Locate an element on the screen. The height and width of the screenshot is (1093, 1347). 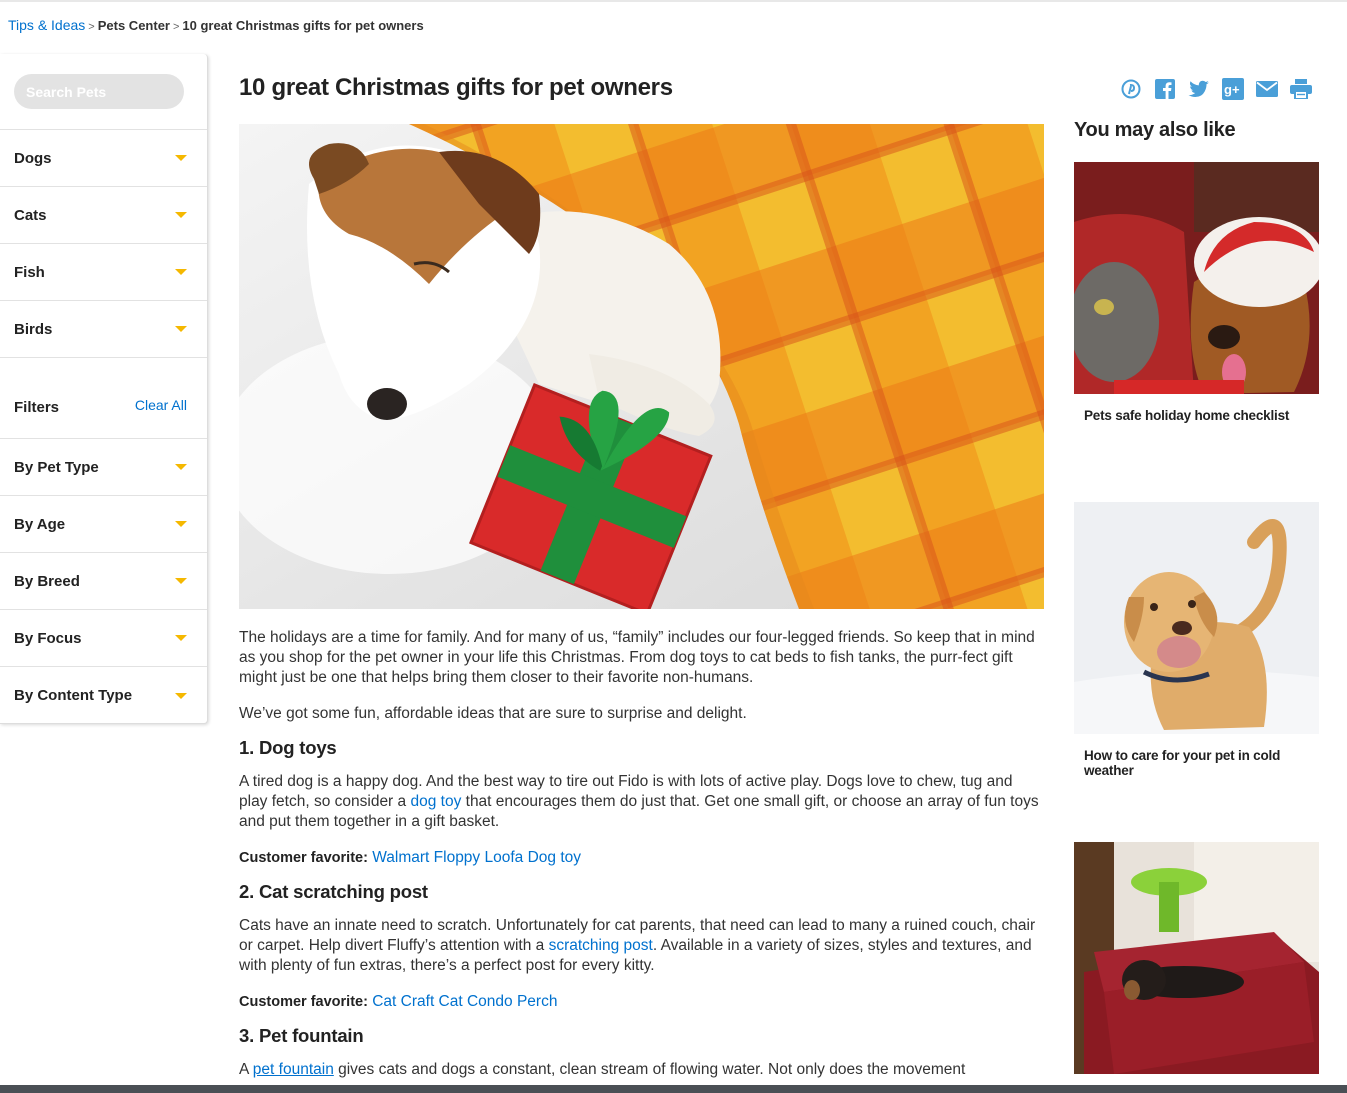
favorite-product-link: Cat Craft Cat Condo Perch is located at coordinates (464, 1001).